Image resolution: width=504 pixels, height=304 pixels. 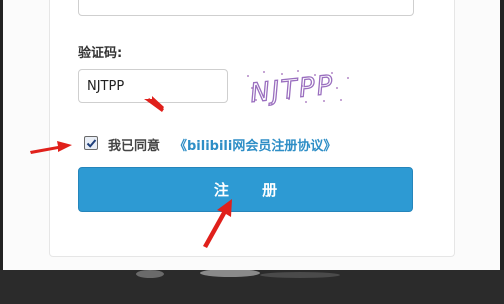 What do you see at coordinates (245, 189) in the screenshot?
I see `register-button: 注 册` at bounding box center [245, 189].